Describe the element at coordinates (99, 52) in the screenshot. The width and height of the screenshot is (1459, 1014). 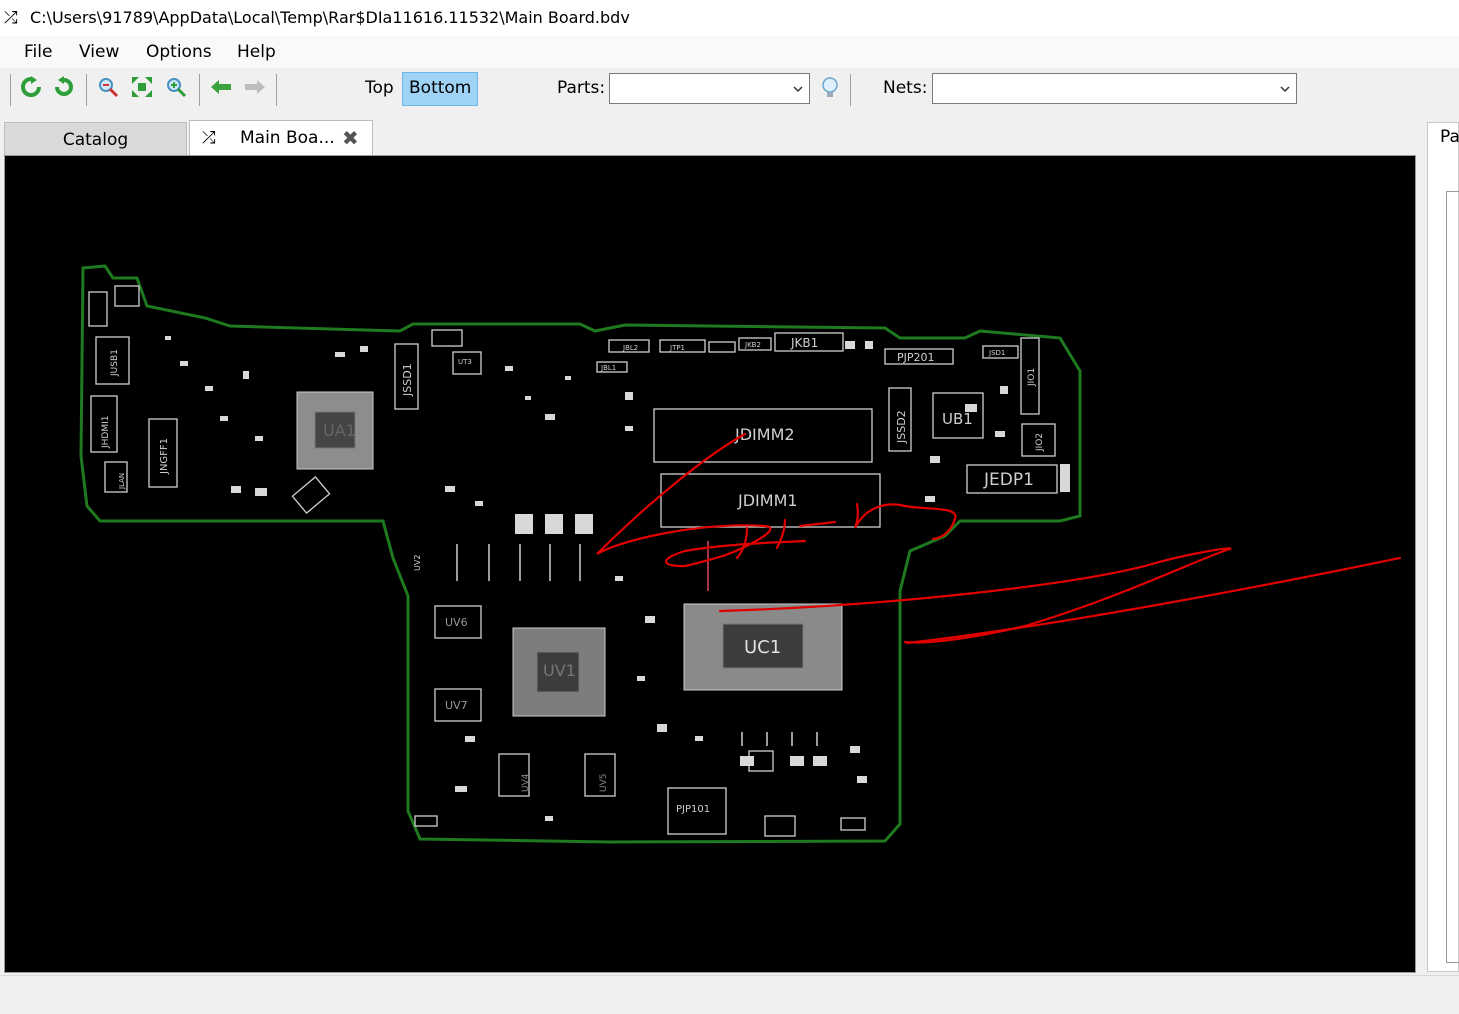
I see `menu-view: View` at that location.